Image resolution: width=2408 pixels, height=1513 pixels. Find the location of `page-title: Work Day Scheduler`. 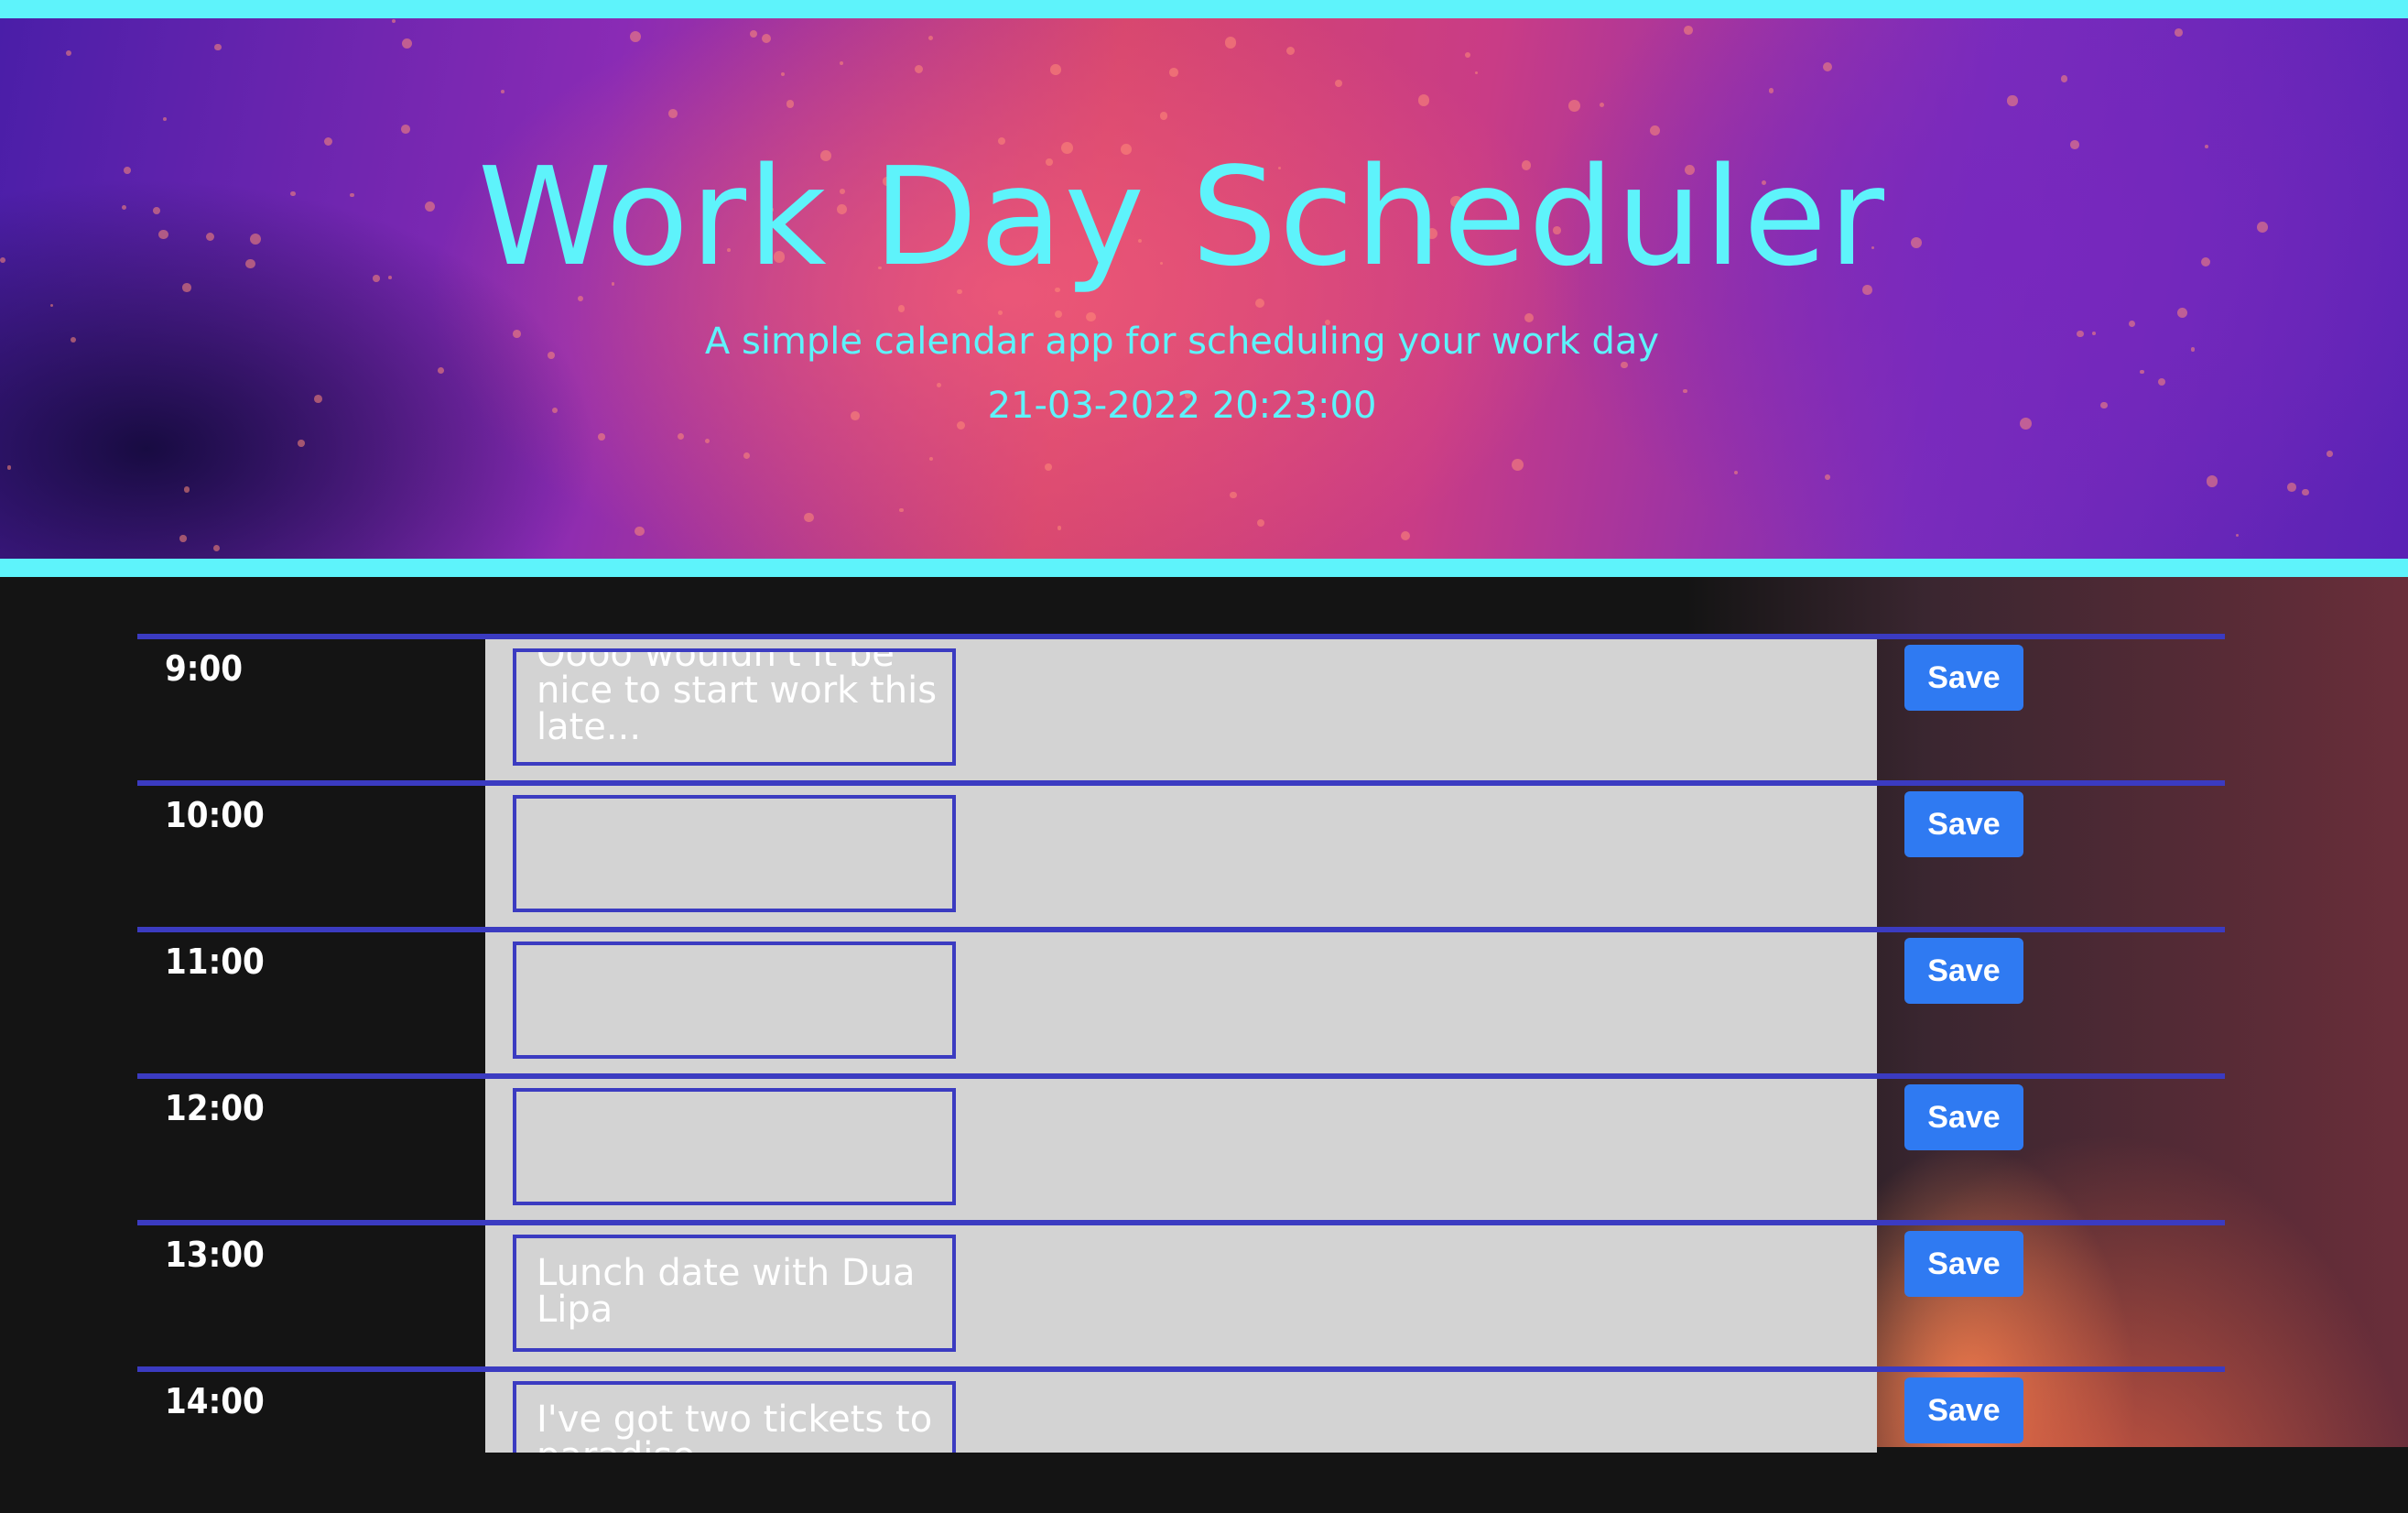

page-title: Work Day Scheduler is located at coordinates (1182, 217).